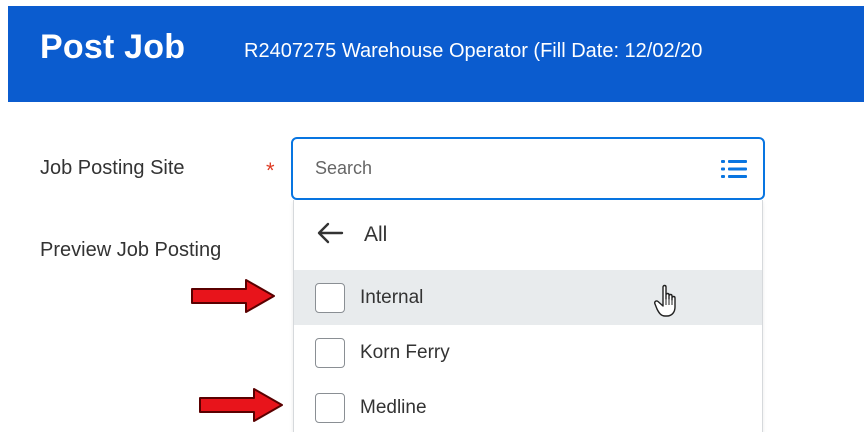 The height and width of the screenshot is (432, 864). Describe the element at coordinates (528, 234) in the screenshot. I see `back-to-all-button: All` at that location.